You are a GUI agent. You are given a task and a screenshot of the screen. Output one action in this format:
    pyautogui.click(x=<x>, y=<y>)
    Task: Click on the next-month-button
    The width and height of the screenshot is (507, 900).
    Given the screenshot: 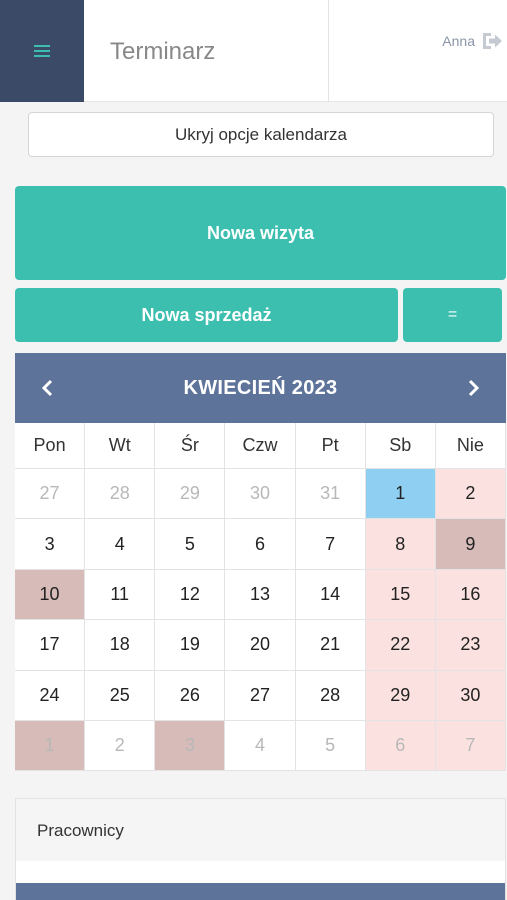 What is the action you would take?
    pyautogui.click(x=474, y=388)
    